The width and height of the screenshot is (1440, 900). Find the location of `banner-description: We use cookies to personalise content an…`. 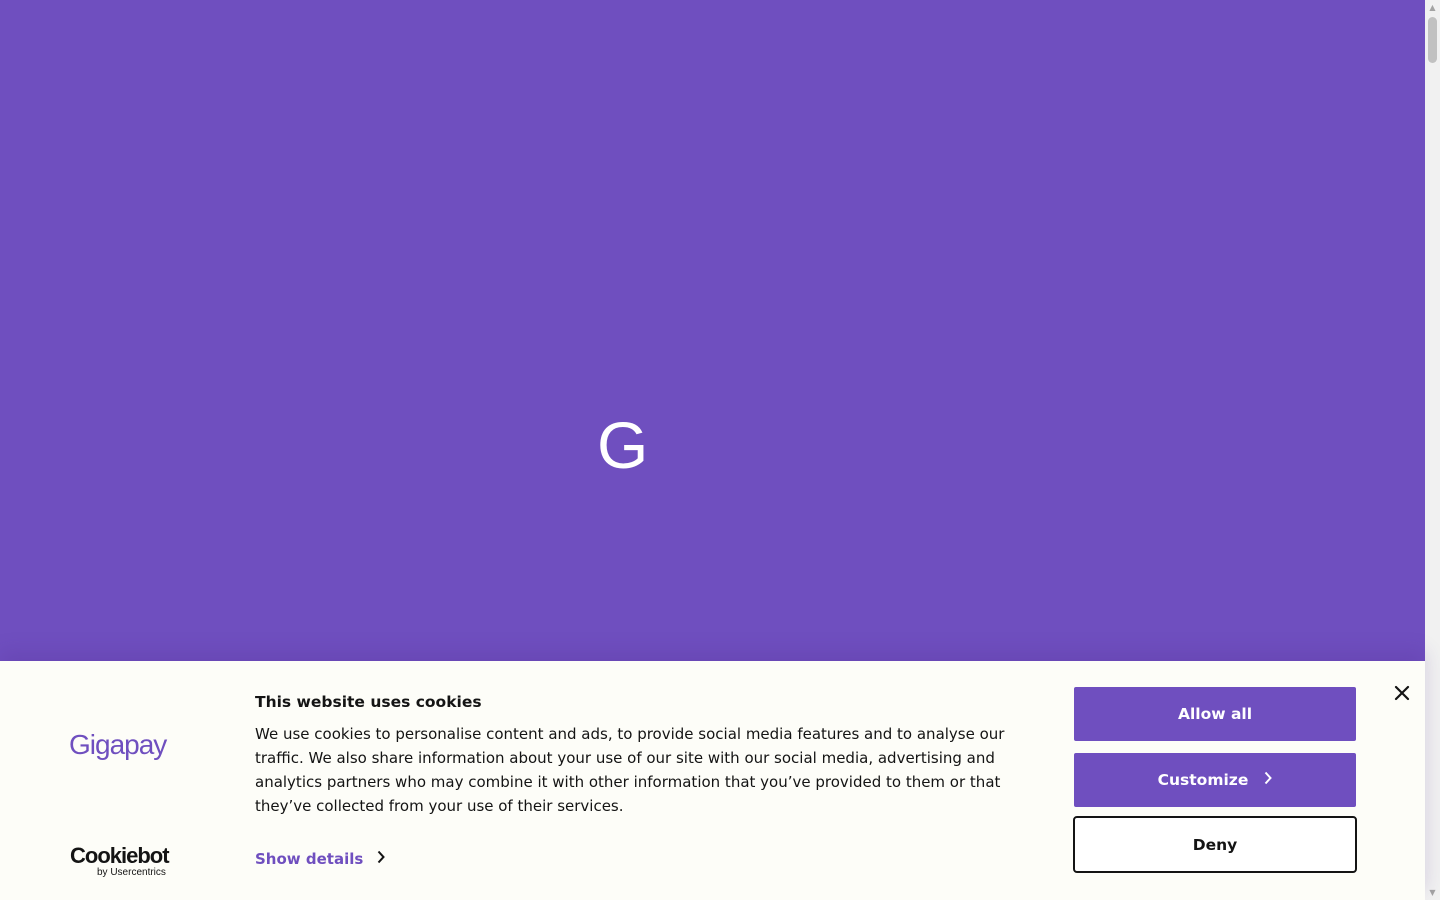

banner-description: We use cookies to personalise content an… is located at coordinates (630, 770).